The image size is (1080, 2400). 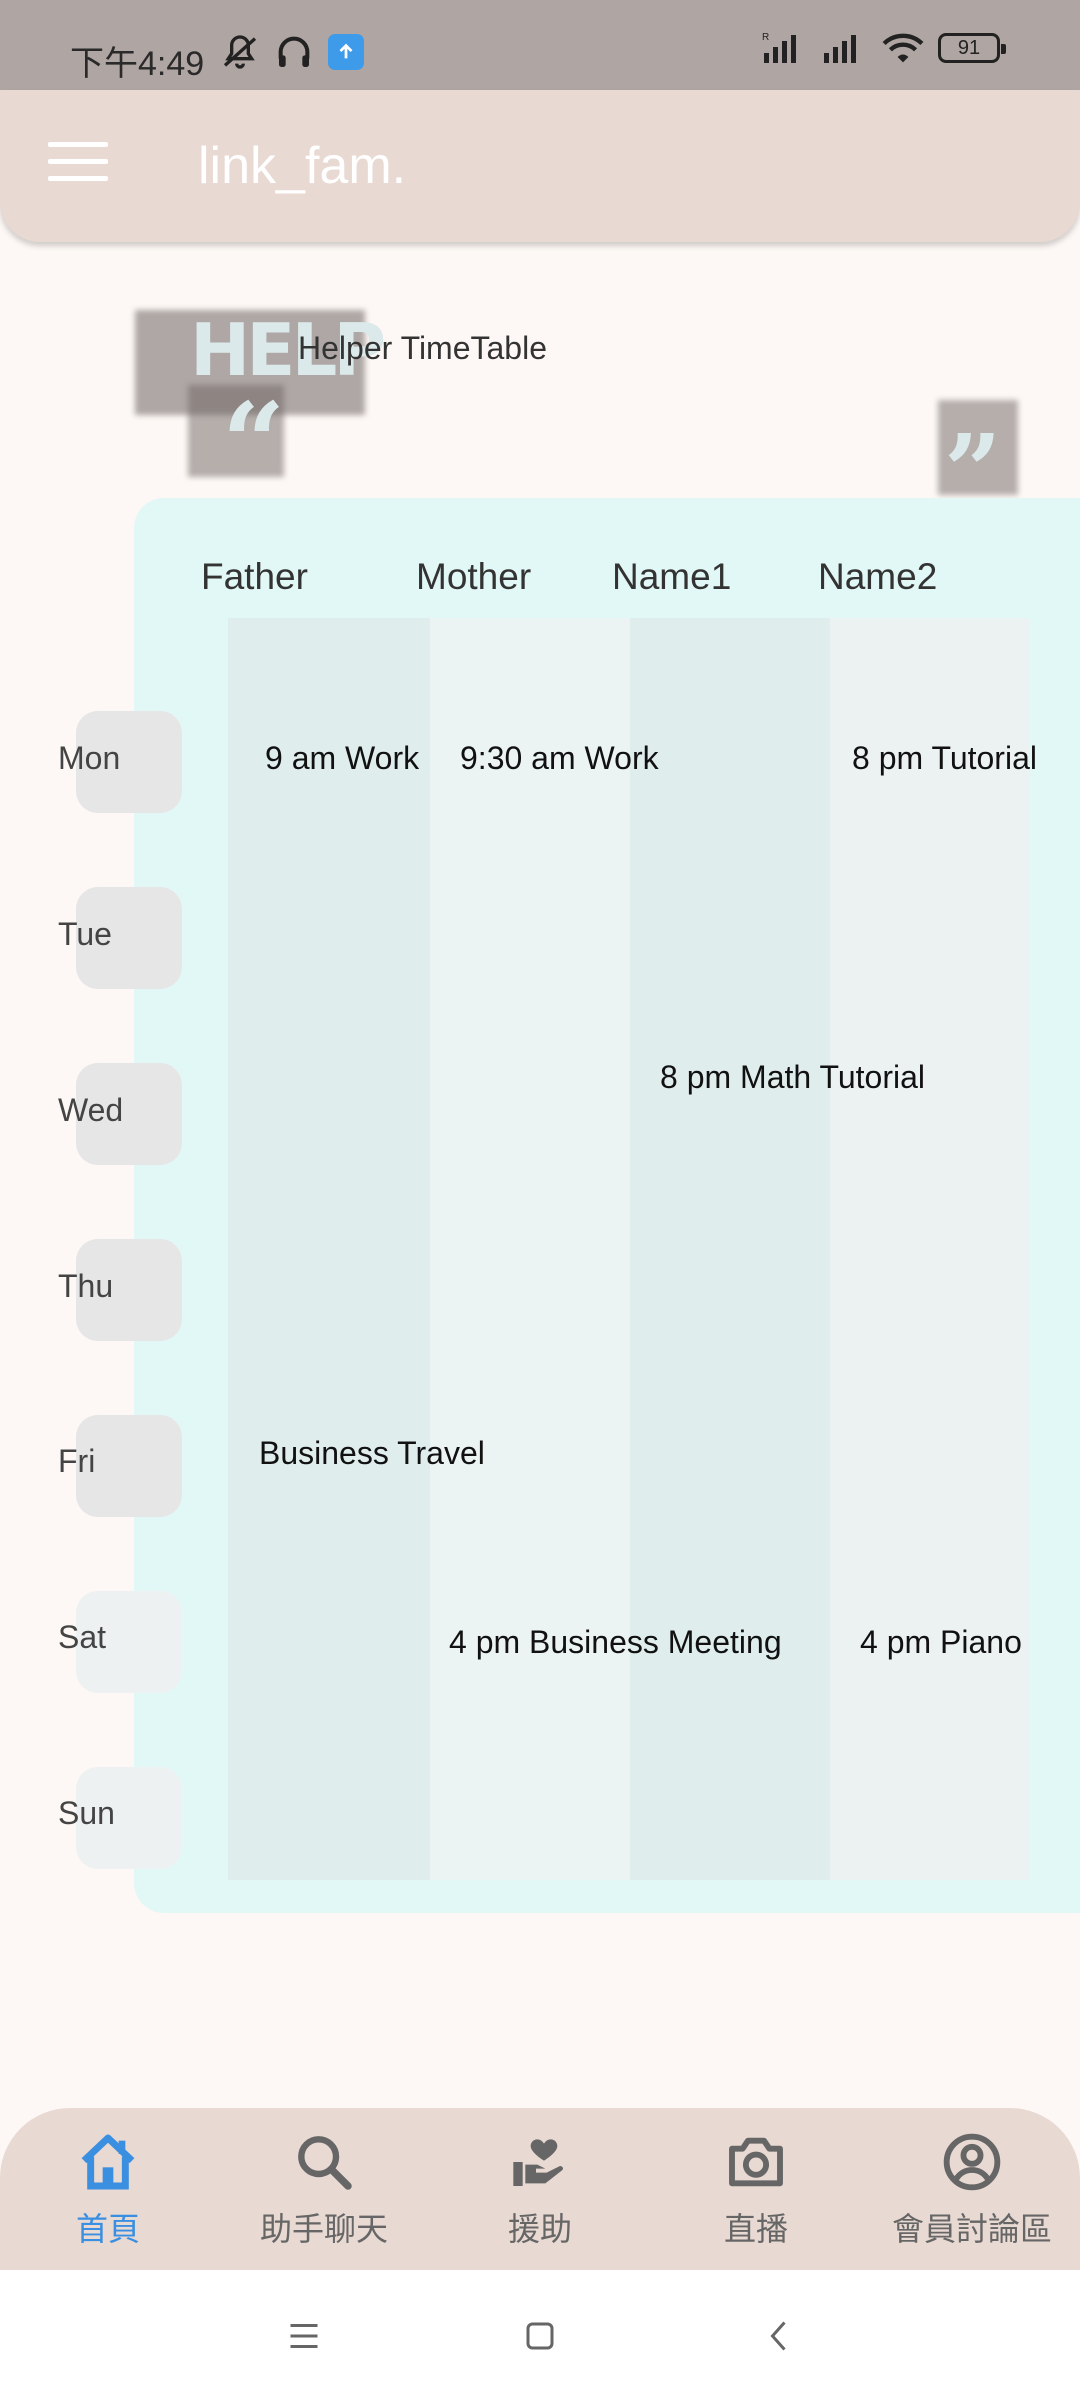 What do you see at coordinates (91, 1110) in the screenshot?
I see `day-label-wed: Wed` at bounding box center [91, 1110].